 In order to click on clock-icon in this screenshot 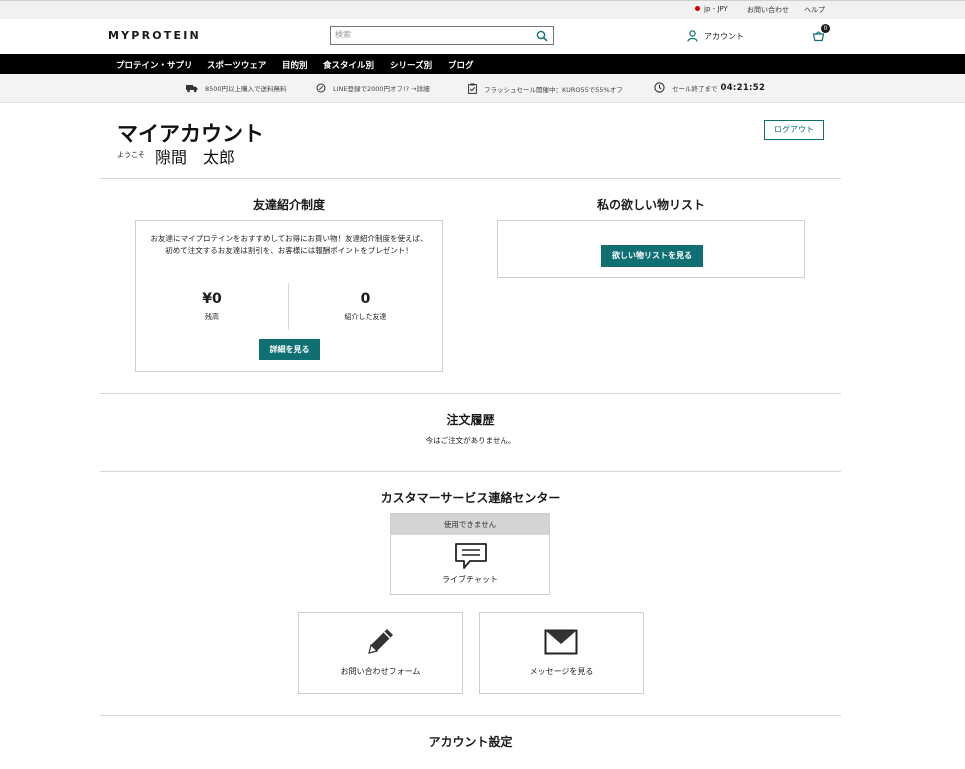, I will do `click(659, 87)`.